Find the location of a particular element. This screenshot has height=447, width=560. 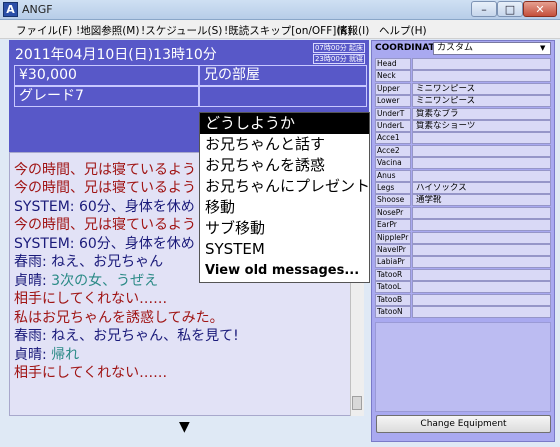

log-text: 3次の女、うぜえ is located at coordinates (105, 281).